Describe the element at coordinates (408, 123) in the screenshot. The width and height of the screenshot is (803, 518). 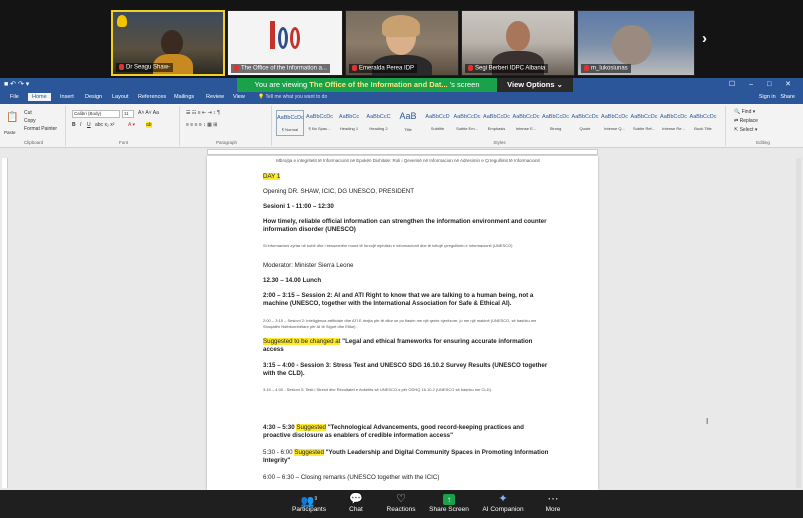
I see `style-option: AaB Title` at that location.